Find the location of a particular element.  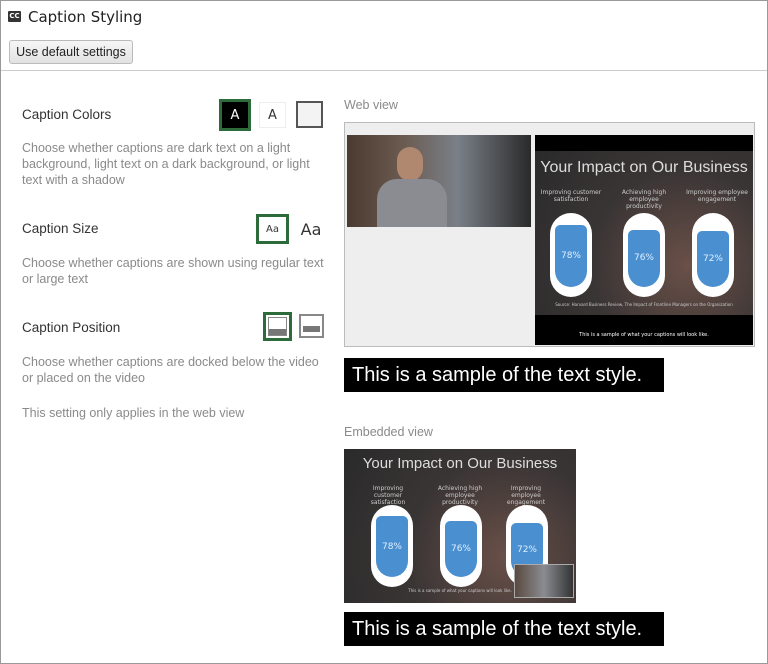

divider is located at coordinates (384, 70).